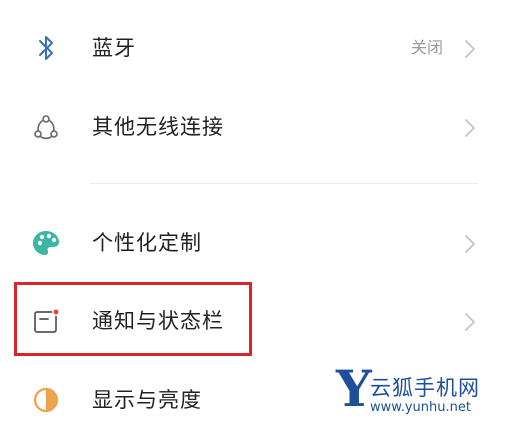 The height and width of the screenshot is (438, 513). I want to click on watermark-url: www.yunhu.net, so click(420, 407).